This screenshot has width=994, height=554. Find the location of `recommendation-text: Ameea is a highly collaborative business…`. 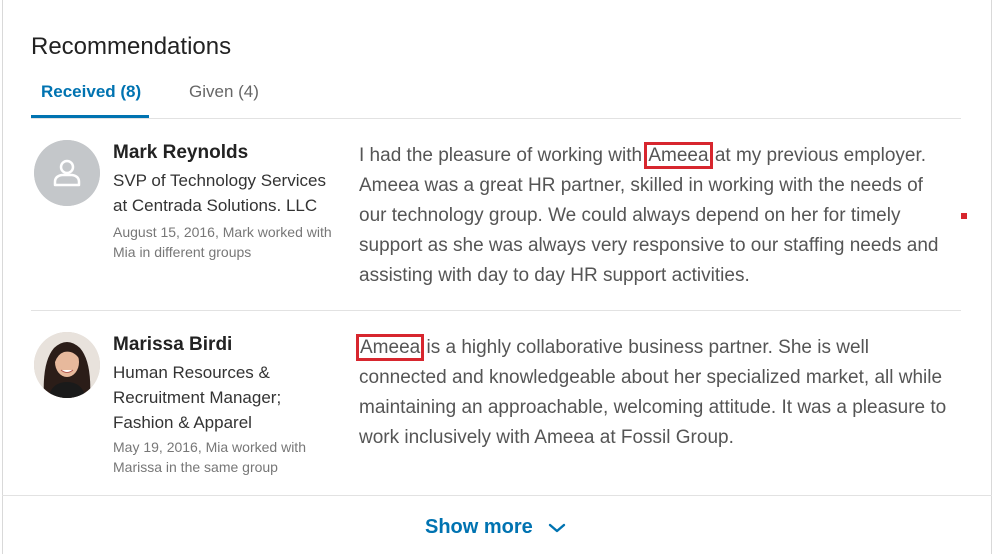

recommendation-text: Ameea is a highly collaborative business… is located at coordinates (652, 393).